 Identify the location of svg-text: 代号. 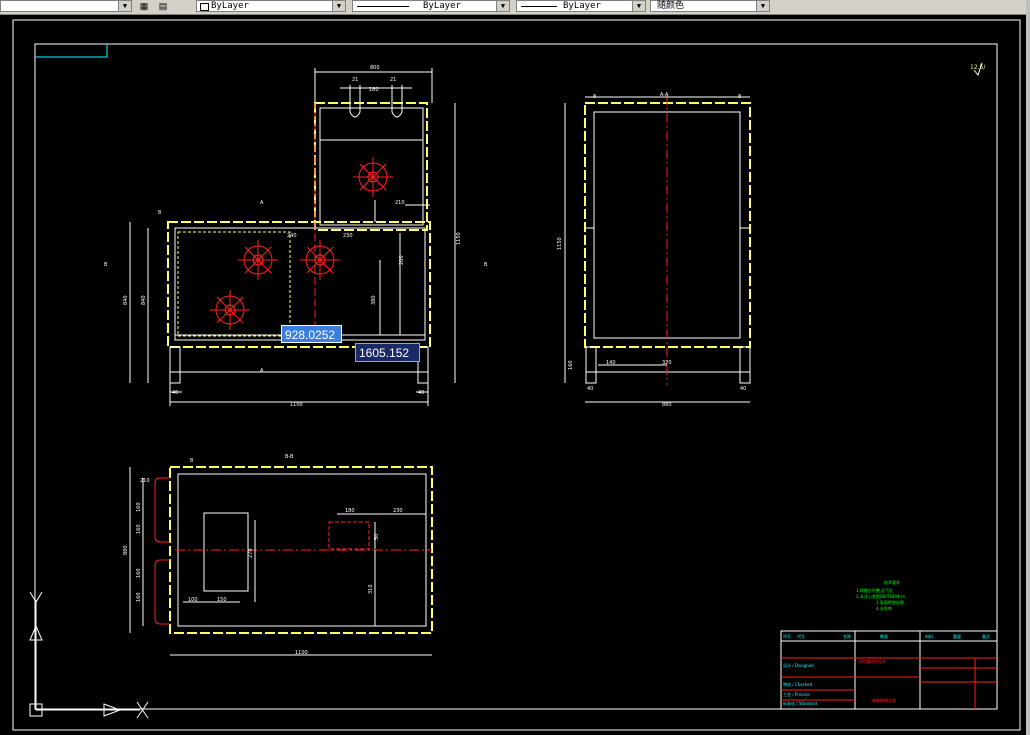
(801, 636).